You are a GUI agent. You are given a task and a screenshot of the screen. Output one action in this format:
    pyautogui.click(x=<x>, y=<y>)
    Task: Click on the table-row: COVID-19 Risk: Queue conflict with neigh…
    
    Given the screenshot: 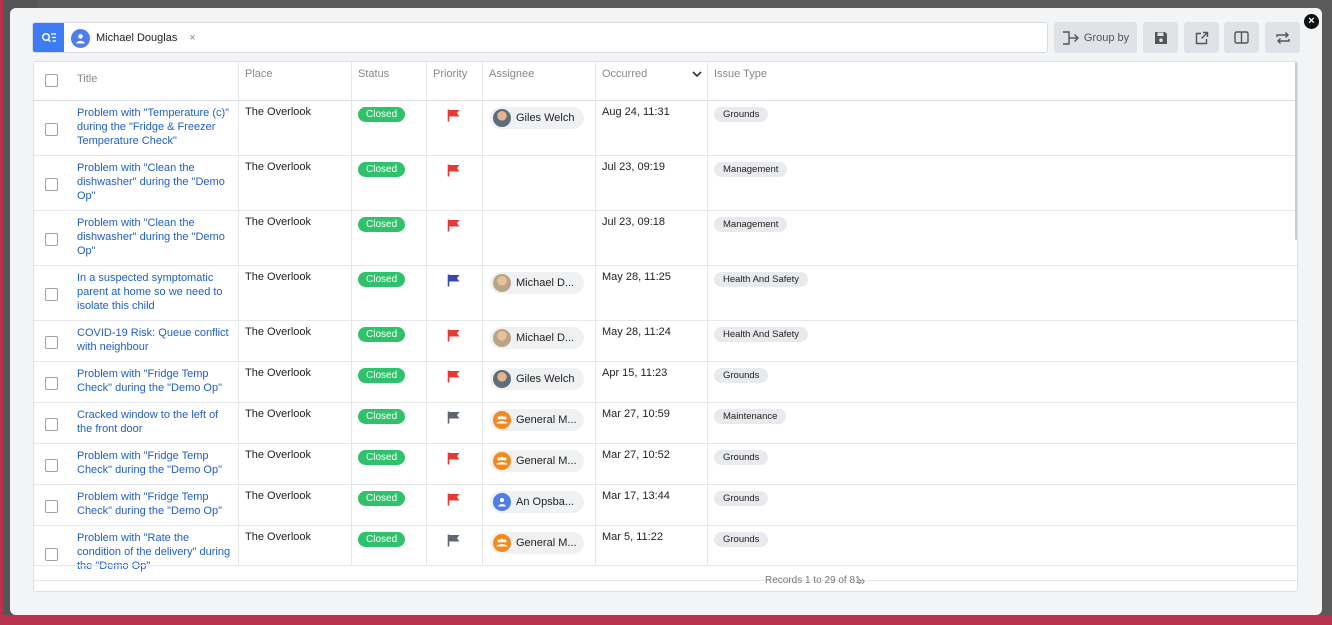 What is the action you would take?
    pyautogui.click(x=665, y=341)
    